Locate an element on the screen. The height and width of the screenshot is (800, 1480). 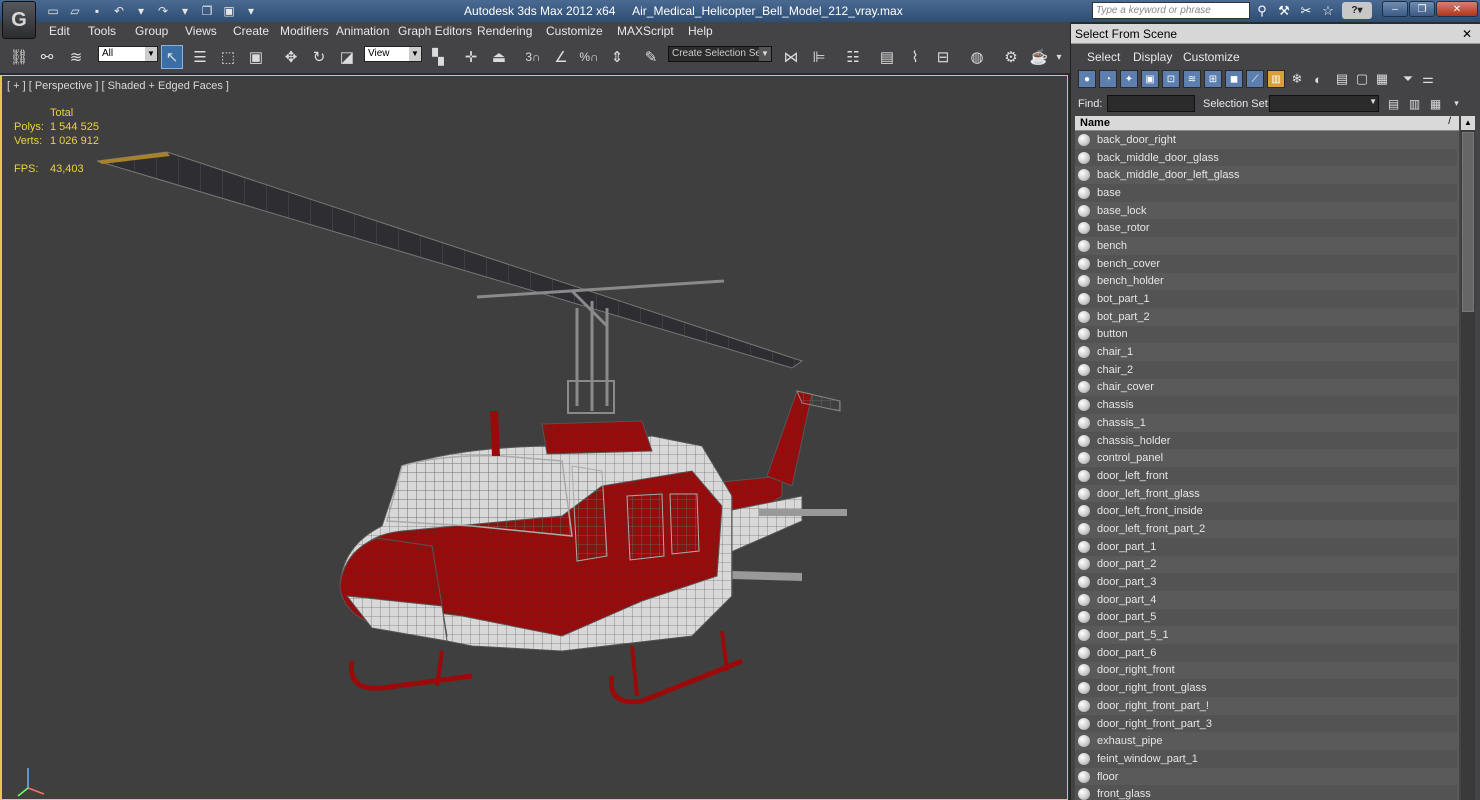
list-item: floor is located at coordinates (1266, 776).